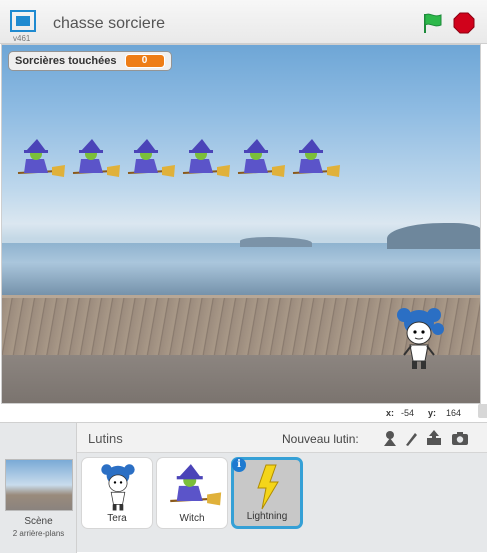 Image resolution: width=487 pixels, height=553 pixels. I want to click on sprite-name: Witch, so click(192, 518).